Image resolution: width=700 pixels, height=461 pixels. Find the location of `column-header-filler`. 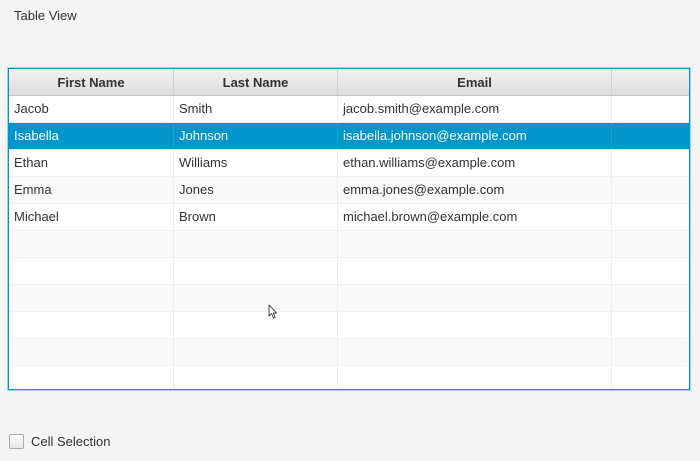

column-header-filler is located at coordinates (650, 82).